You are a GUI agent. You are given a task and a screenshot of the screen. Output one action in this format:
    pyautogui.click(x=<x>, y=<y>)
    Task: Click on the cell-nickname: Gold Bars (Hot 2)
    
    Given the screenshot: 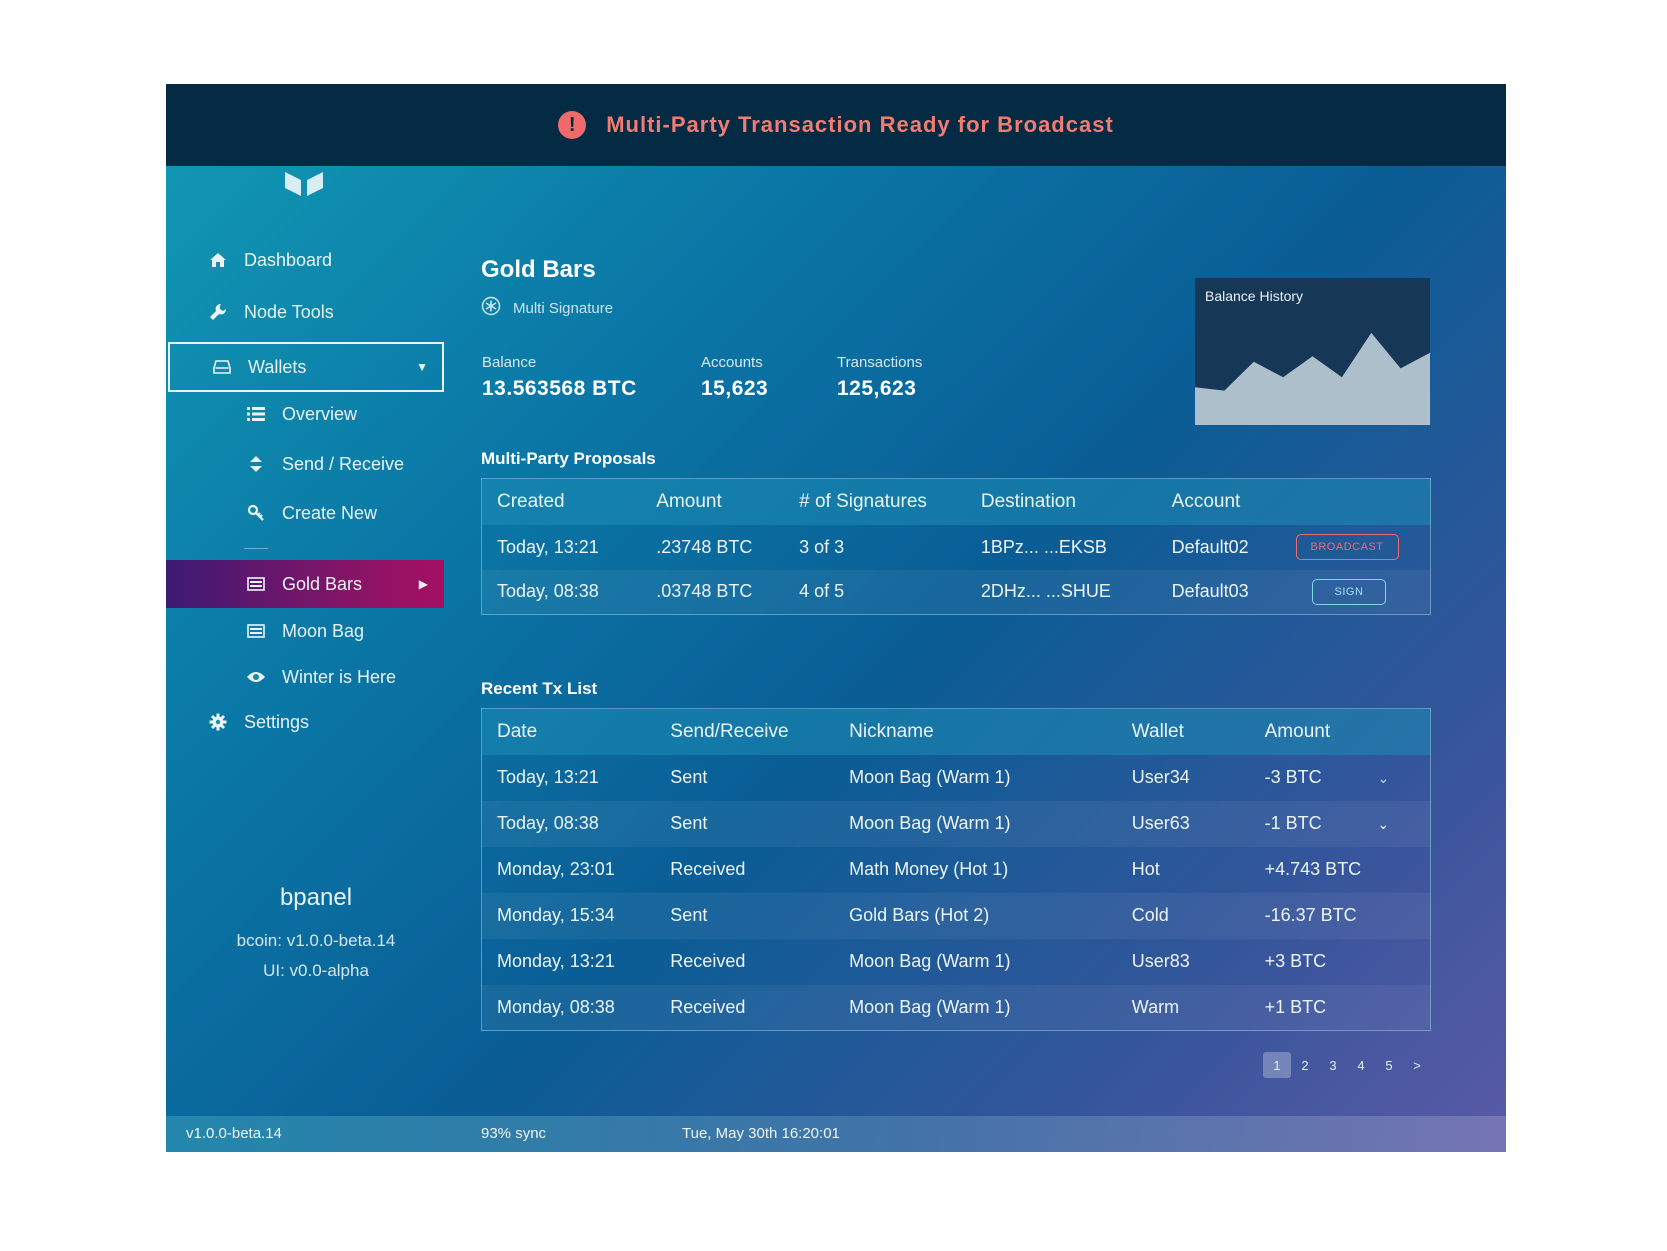 What is the action you would take?
    pyautogui.click(x=990, y=915)
    